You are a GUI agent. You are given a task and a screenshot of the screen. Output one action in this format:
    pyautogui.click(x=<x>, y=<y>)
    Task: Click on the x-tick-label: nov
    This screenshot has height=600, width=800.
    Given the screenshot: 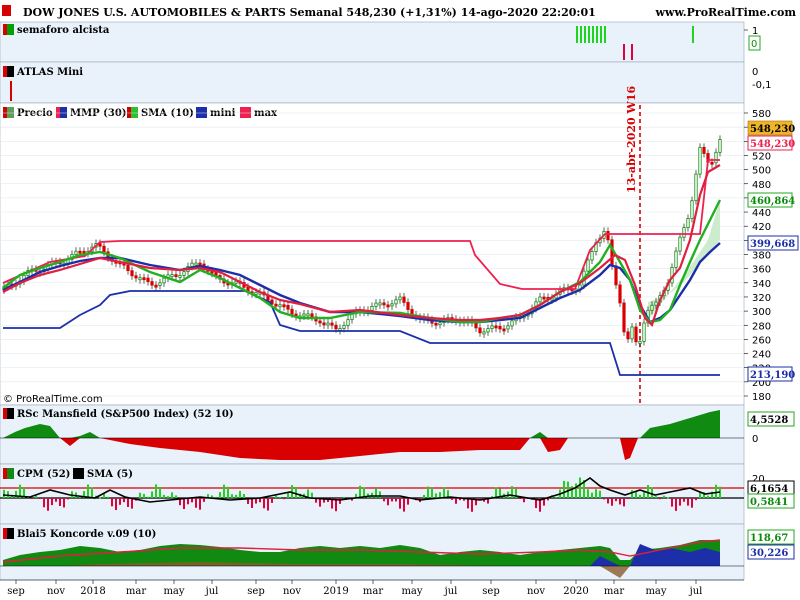 What is the action you would take?
    pyautogui.click(x=292, y=591)
    